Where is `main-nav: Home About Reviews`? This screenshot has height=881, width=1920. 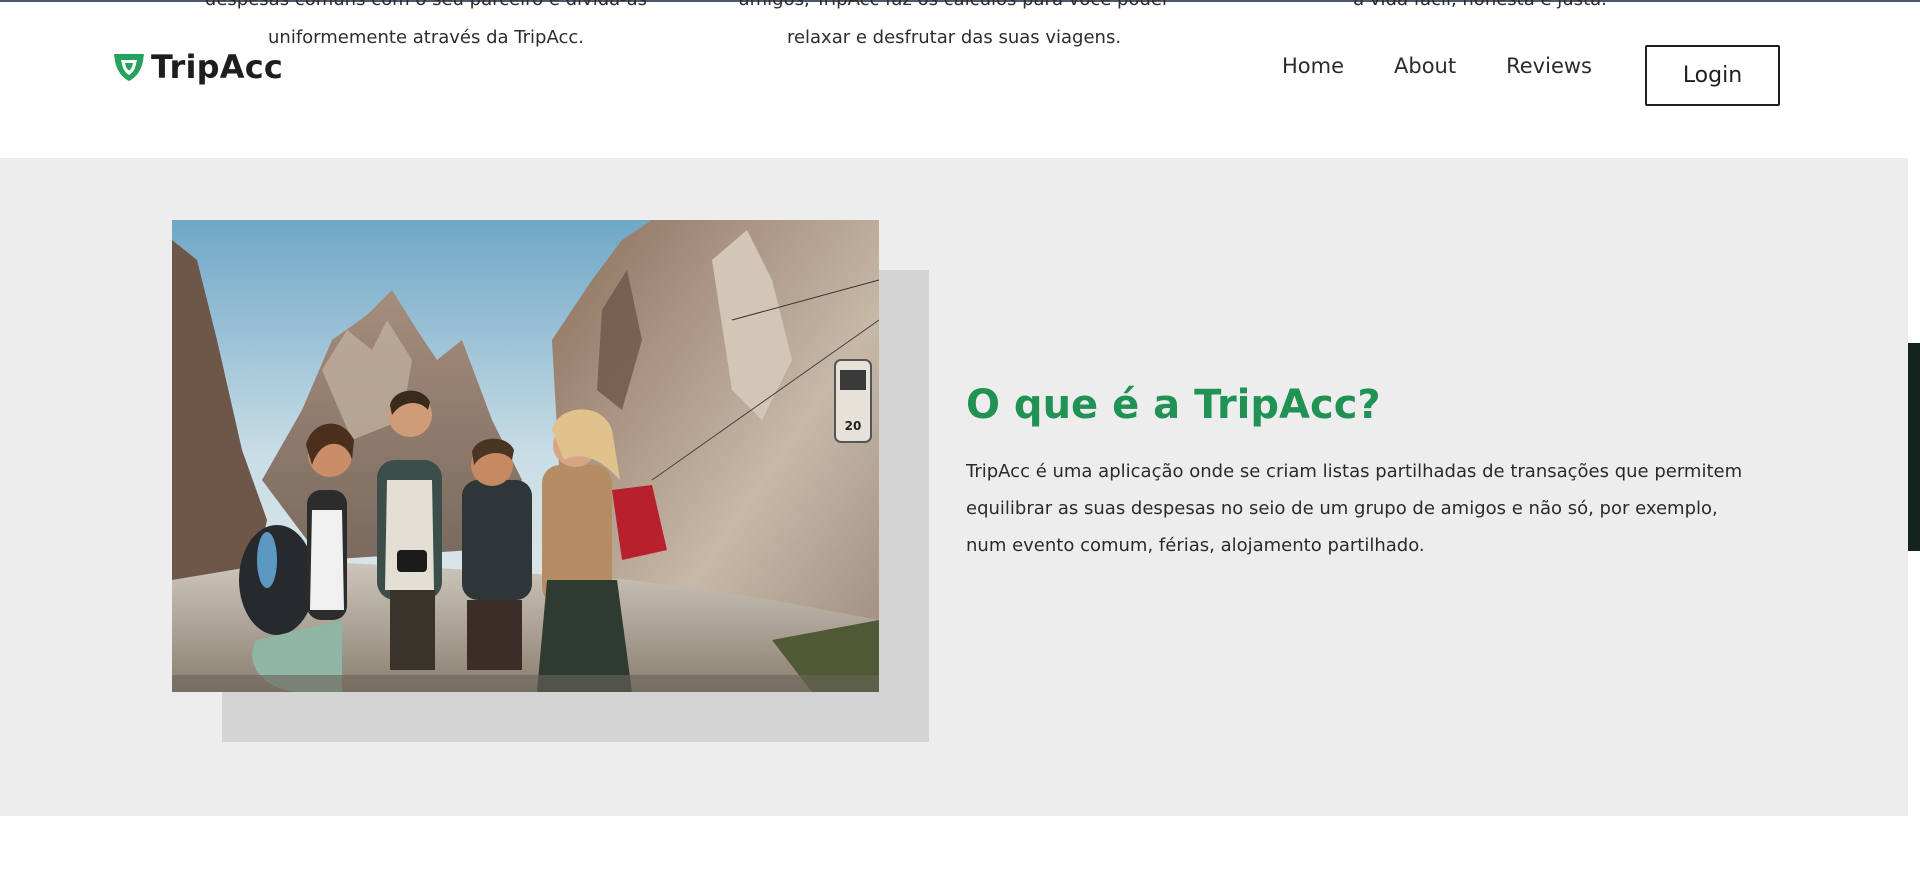
main-nav: Home About Reviews is located at coordinates (1437, 66).